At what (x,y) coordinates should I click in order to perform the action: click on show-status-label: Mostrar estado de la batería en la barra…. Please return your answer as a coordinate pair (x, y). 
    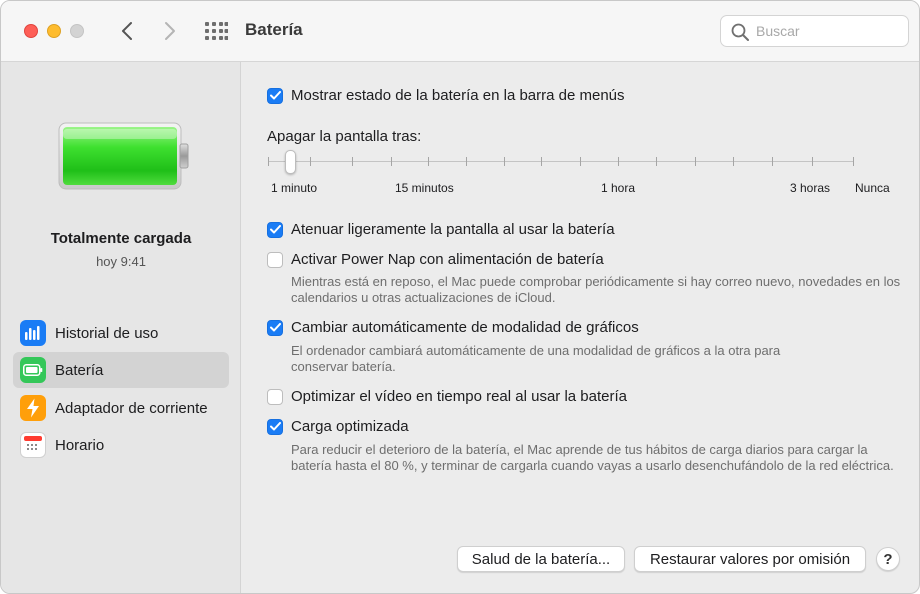
    Looking at the image, I should click on (458, 95).